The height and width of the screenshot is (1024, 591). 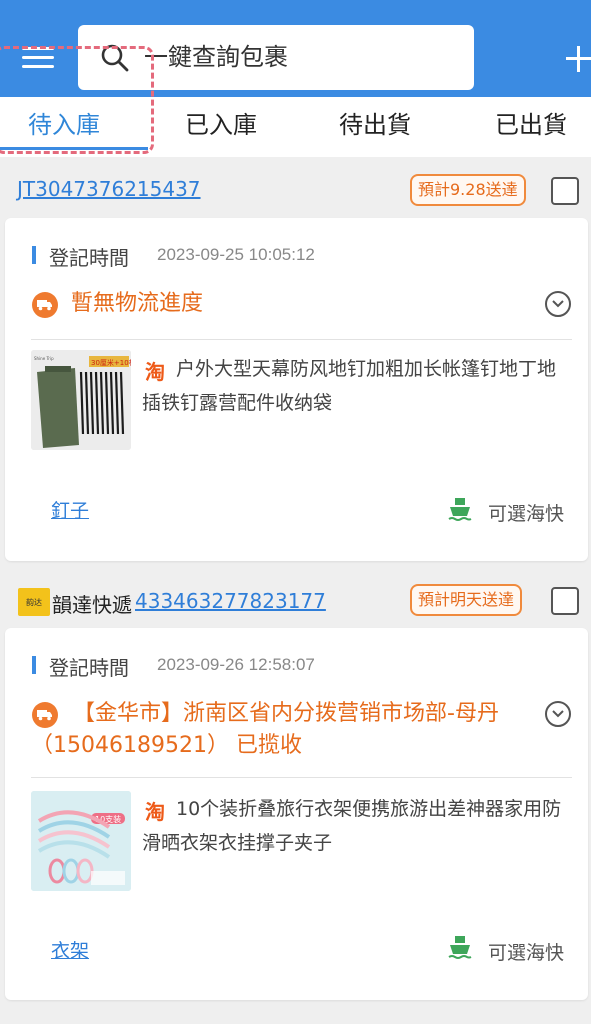 I want to click on product-title: 10个装折叠旅行衣架便携旅游出差神器家用防滑晒衣架衣挂撑子夹子, so click(x=357, y=826).